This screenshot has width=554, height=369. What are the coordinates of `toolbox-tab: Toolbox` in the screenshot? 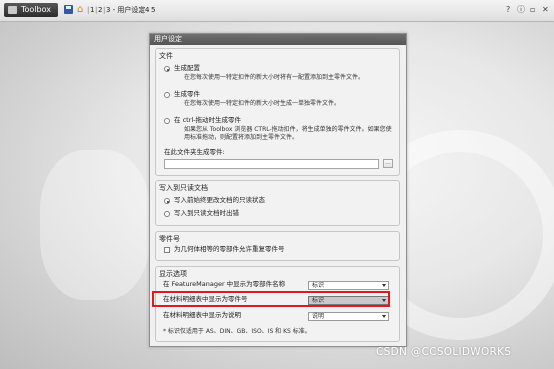 It's located at (31, 10).